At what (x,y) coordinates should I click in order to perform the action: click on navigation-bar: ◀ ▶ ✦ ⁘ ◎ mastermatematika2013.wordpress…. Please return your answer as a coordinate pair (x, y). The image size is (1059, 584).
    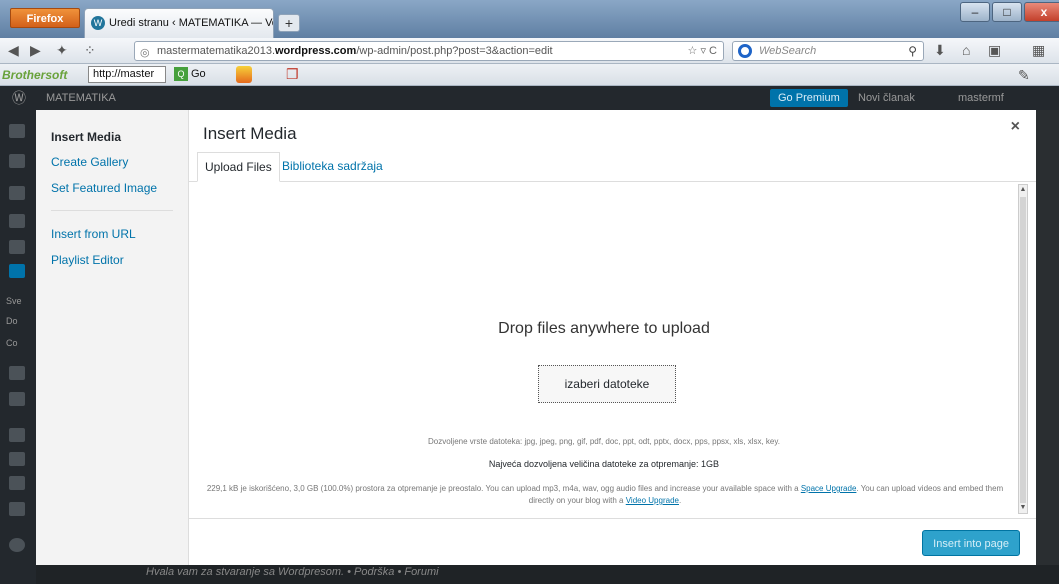
    Looking at the image, I should click on (529, 51).